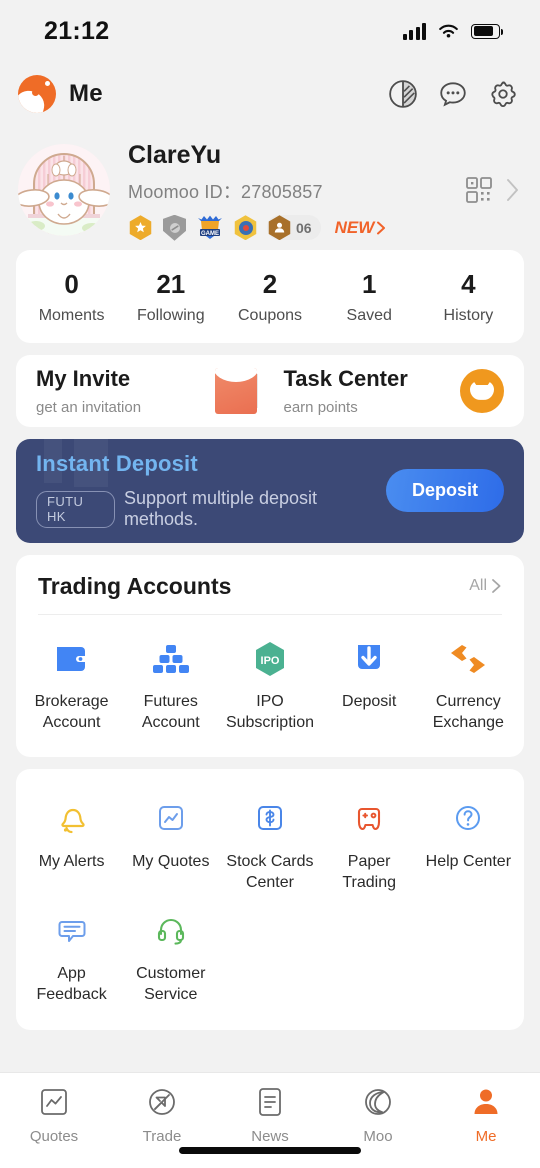 This screenshot has width=540, height=1168. Describe the element at coordinates (270, 577) in the screenshot. I see `trading-accounts-header: Trading Accounts All` at that location.